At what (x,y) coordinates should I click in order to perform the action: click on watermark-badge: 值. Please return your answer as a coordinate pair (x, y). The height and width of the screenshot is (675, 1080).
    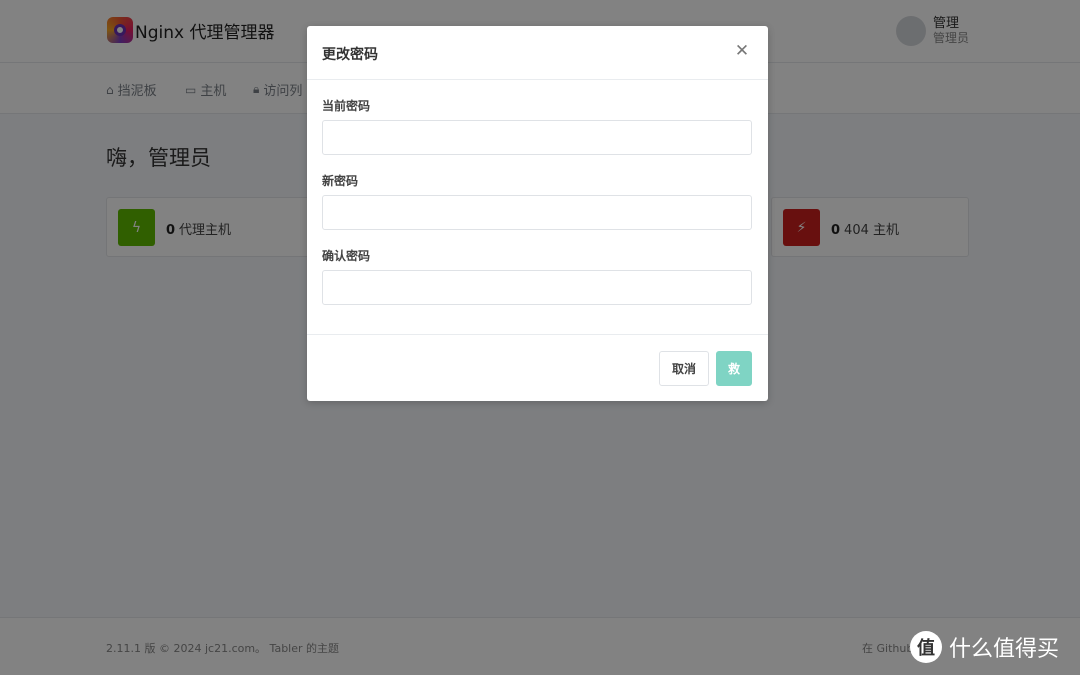
    Looking at the image, I should click on (926, 647).